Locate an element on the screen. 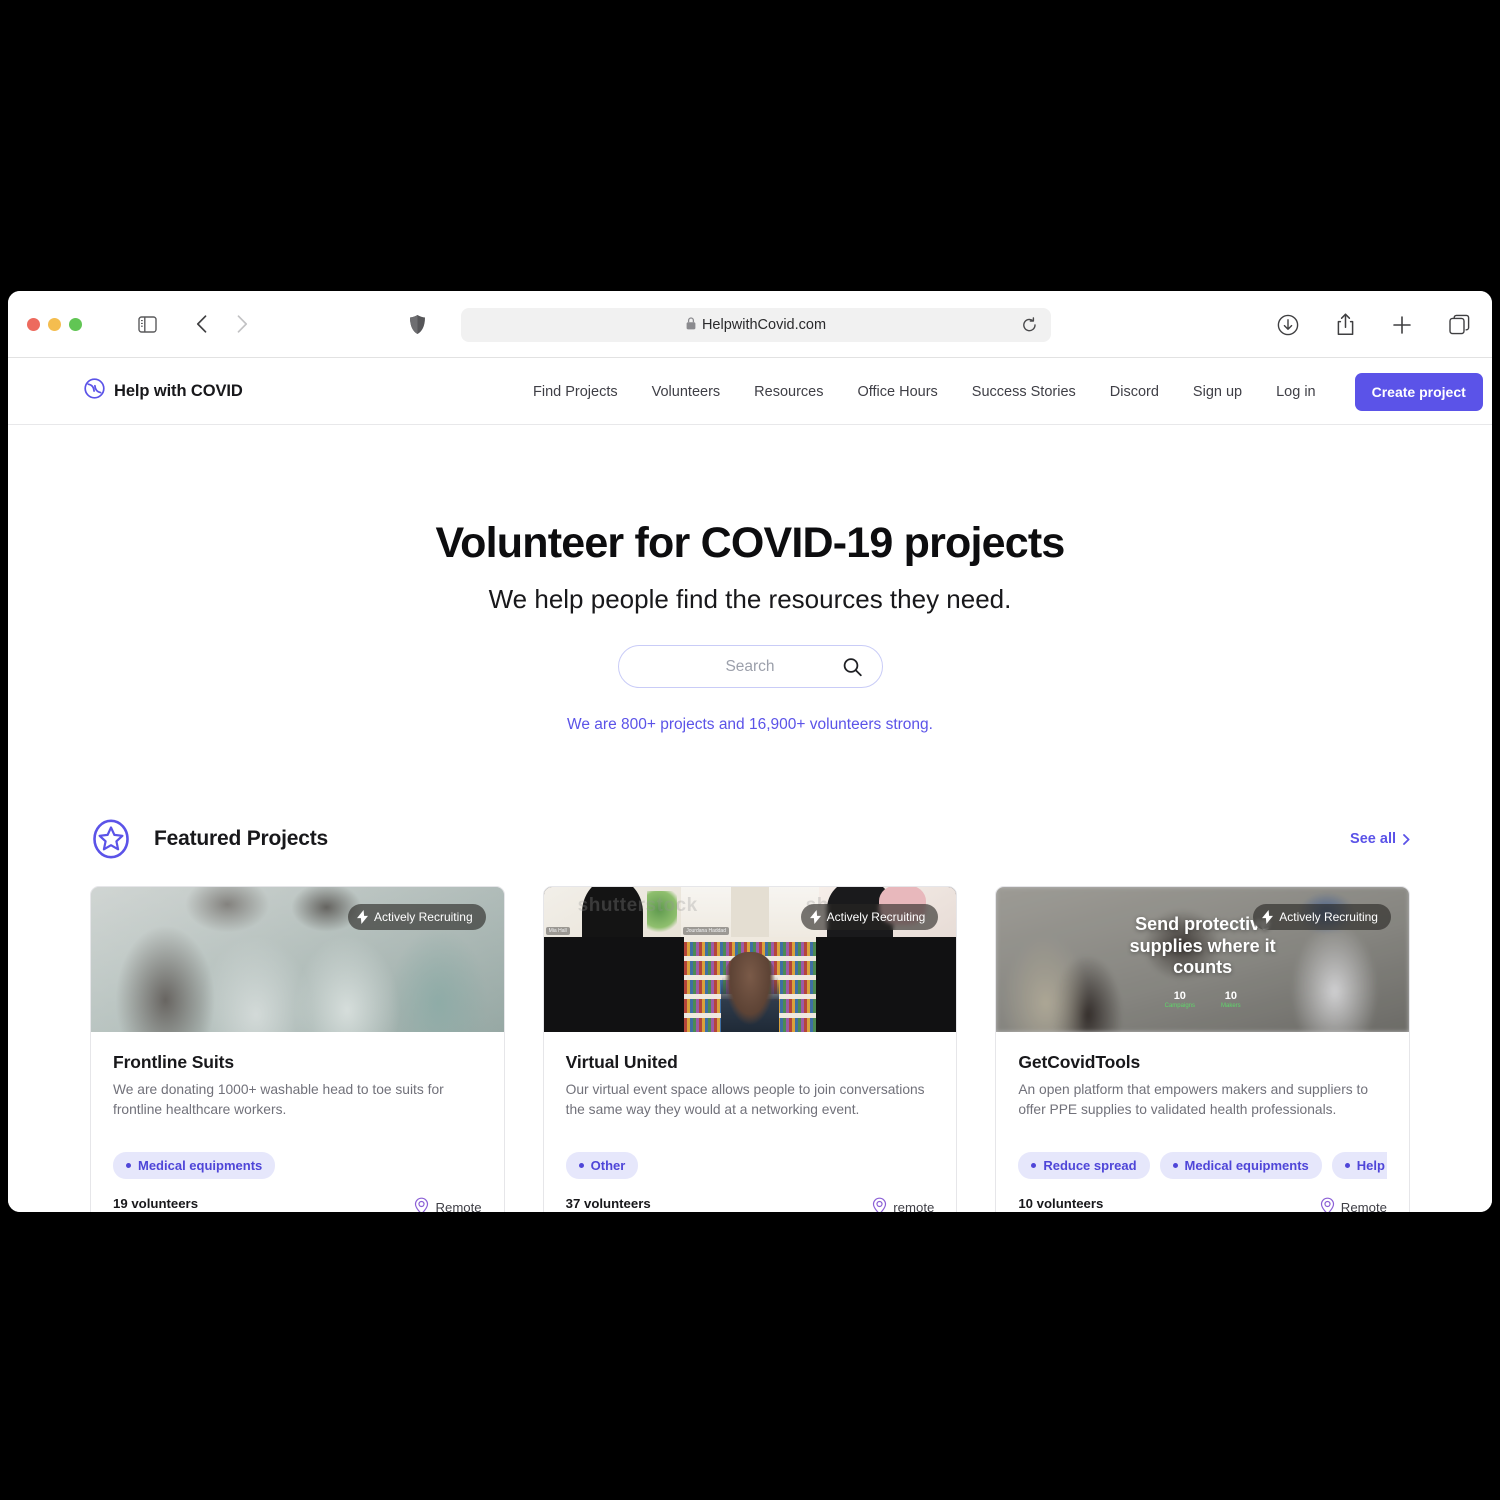 This screenshot has width=1500, height=1500. close-window-button is located at coordinates (33, 324).